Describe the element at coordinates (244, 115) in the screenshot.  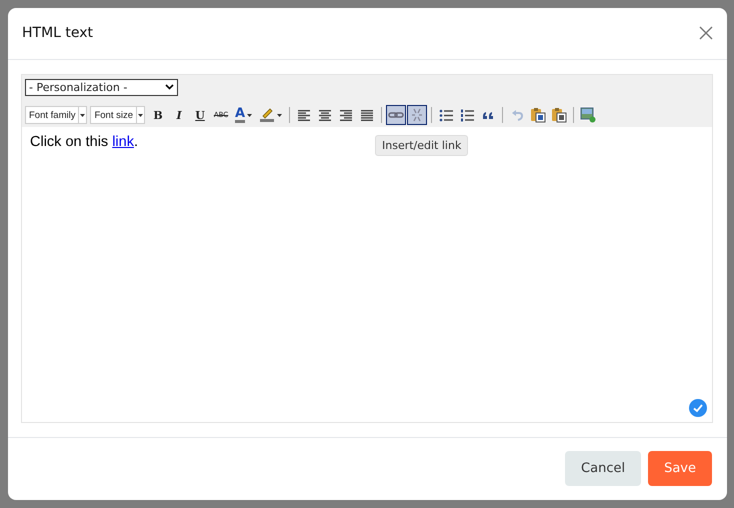
I see `text-color-button: A` at that location.